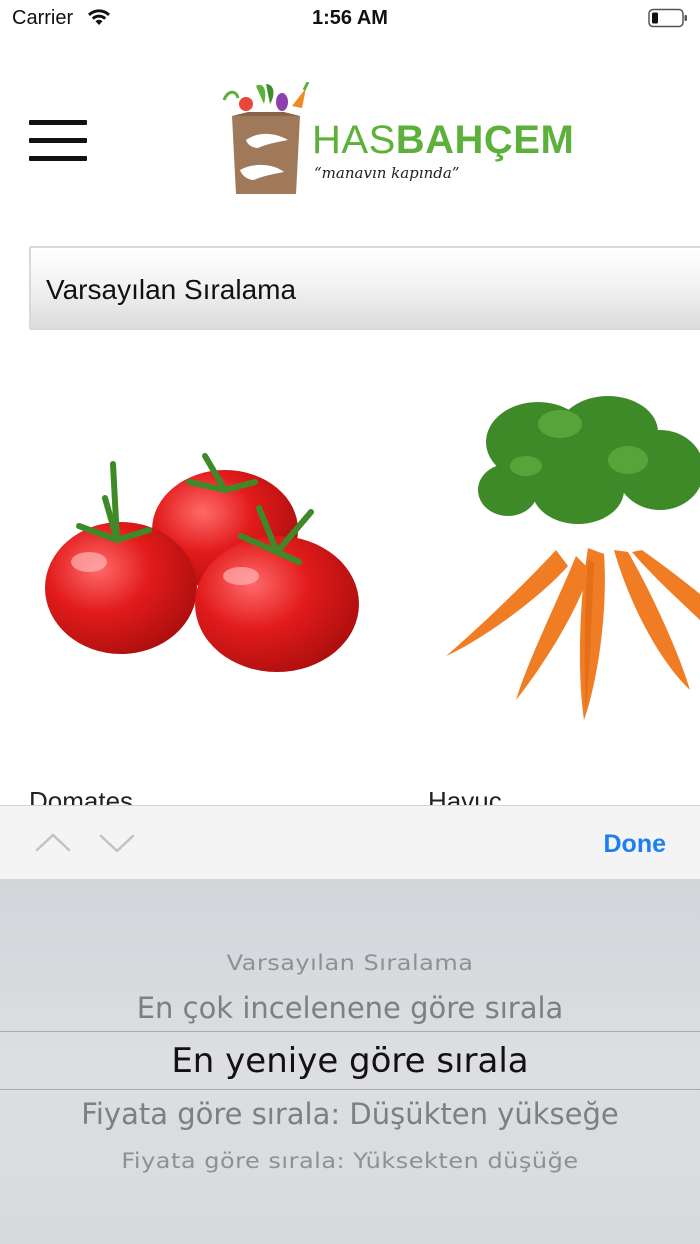  I want to click on sort-select-value: Varsayılan Sıralama, so click(171, 289).